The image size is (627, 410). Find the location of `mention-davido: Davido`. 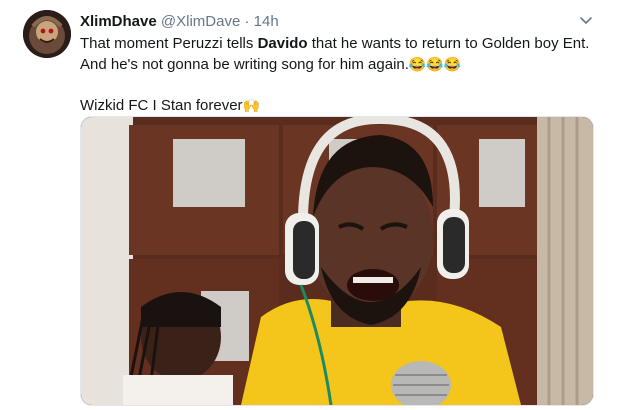

mention-davido: Davido is located at coordinates (282, 43).